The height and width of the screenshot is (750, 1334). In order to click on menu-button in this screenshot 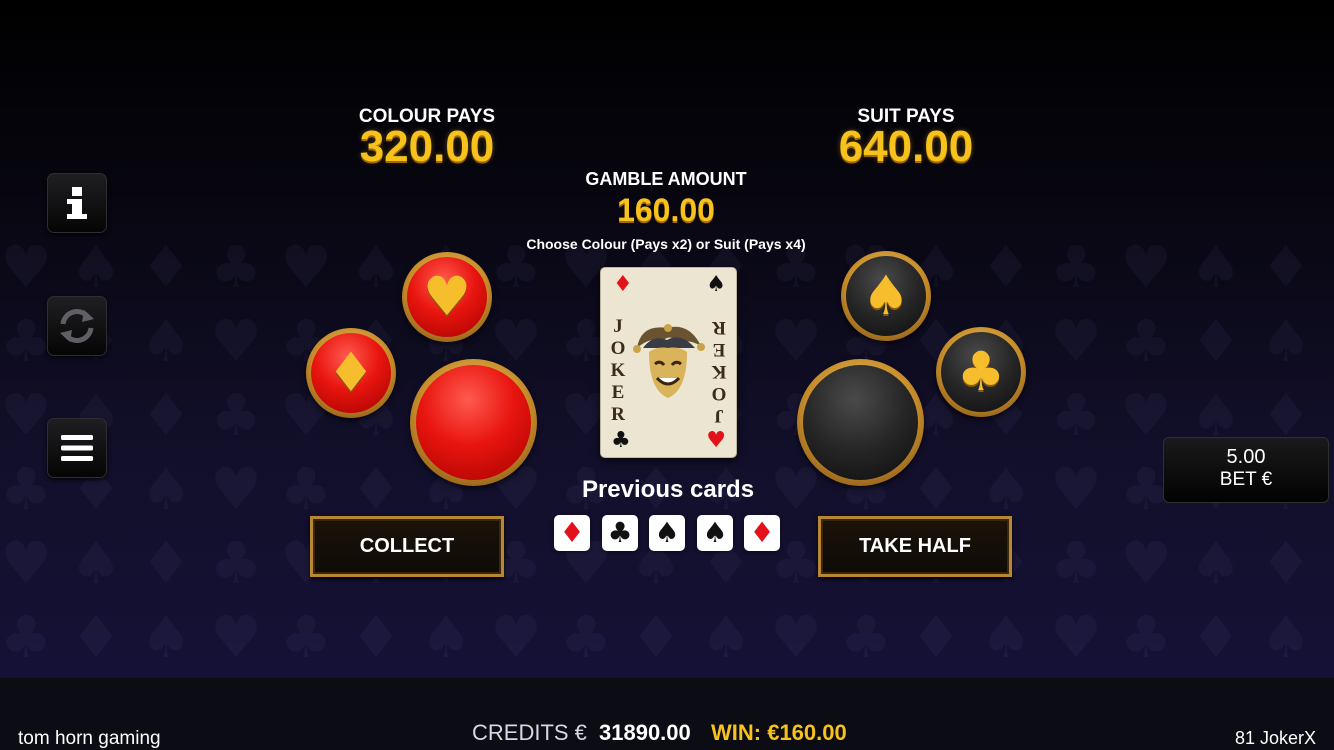, I will do `click(77, 448)`.